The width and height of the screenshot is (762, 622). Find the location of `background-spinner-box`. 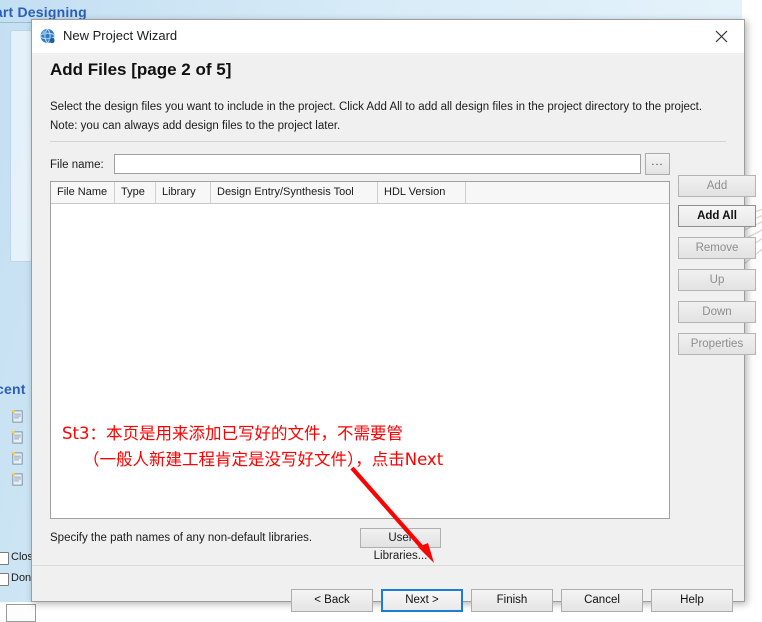

background-spinner-box is located at coordinates (21, 613).